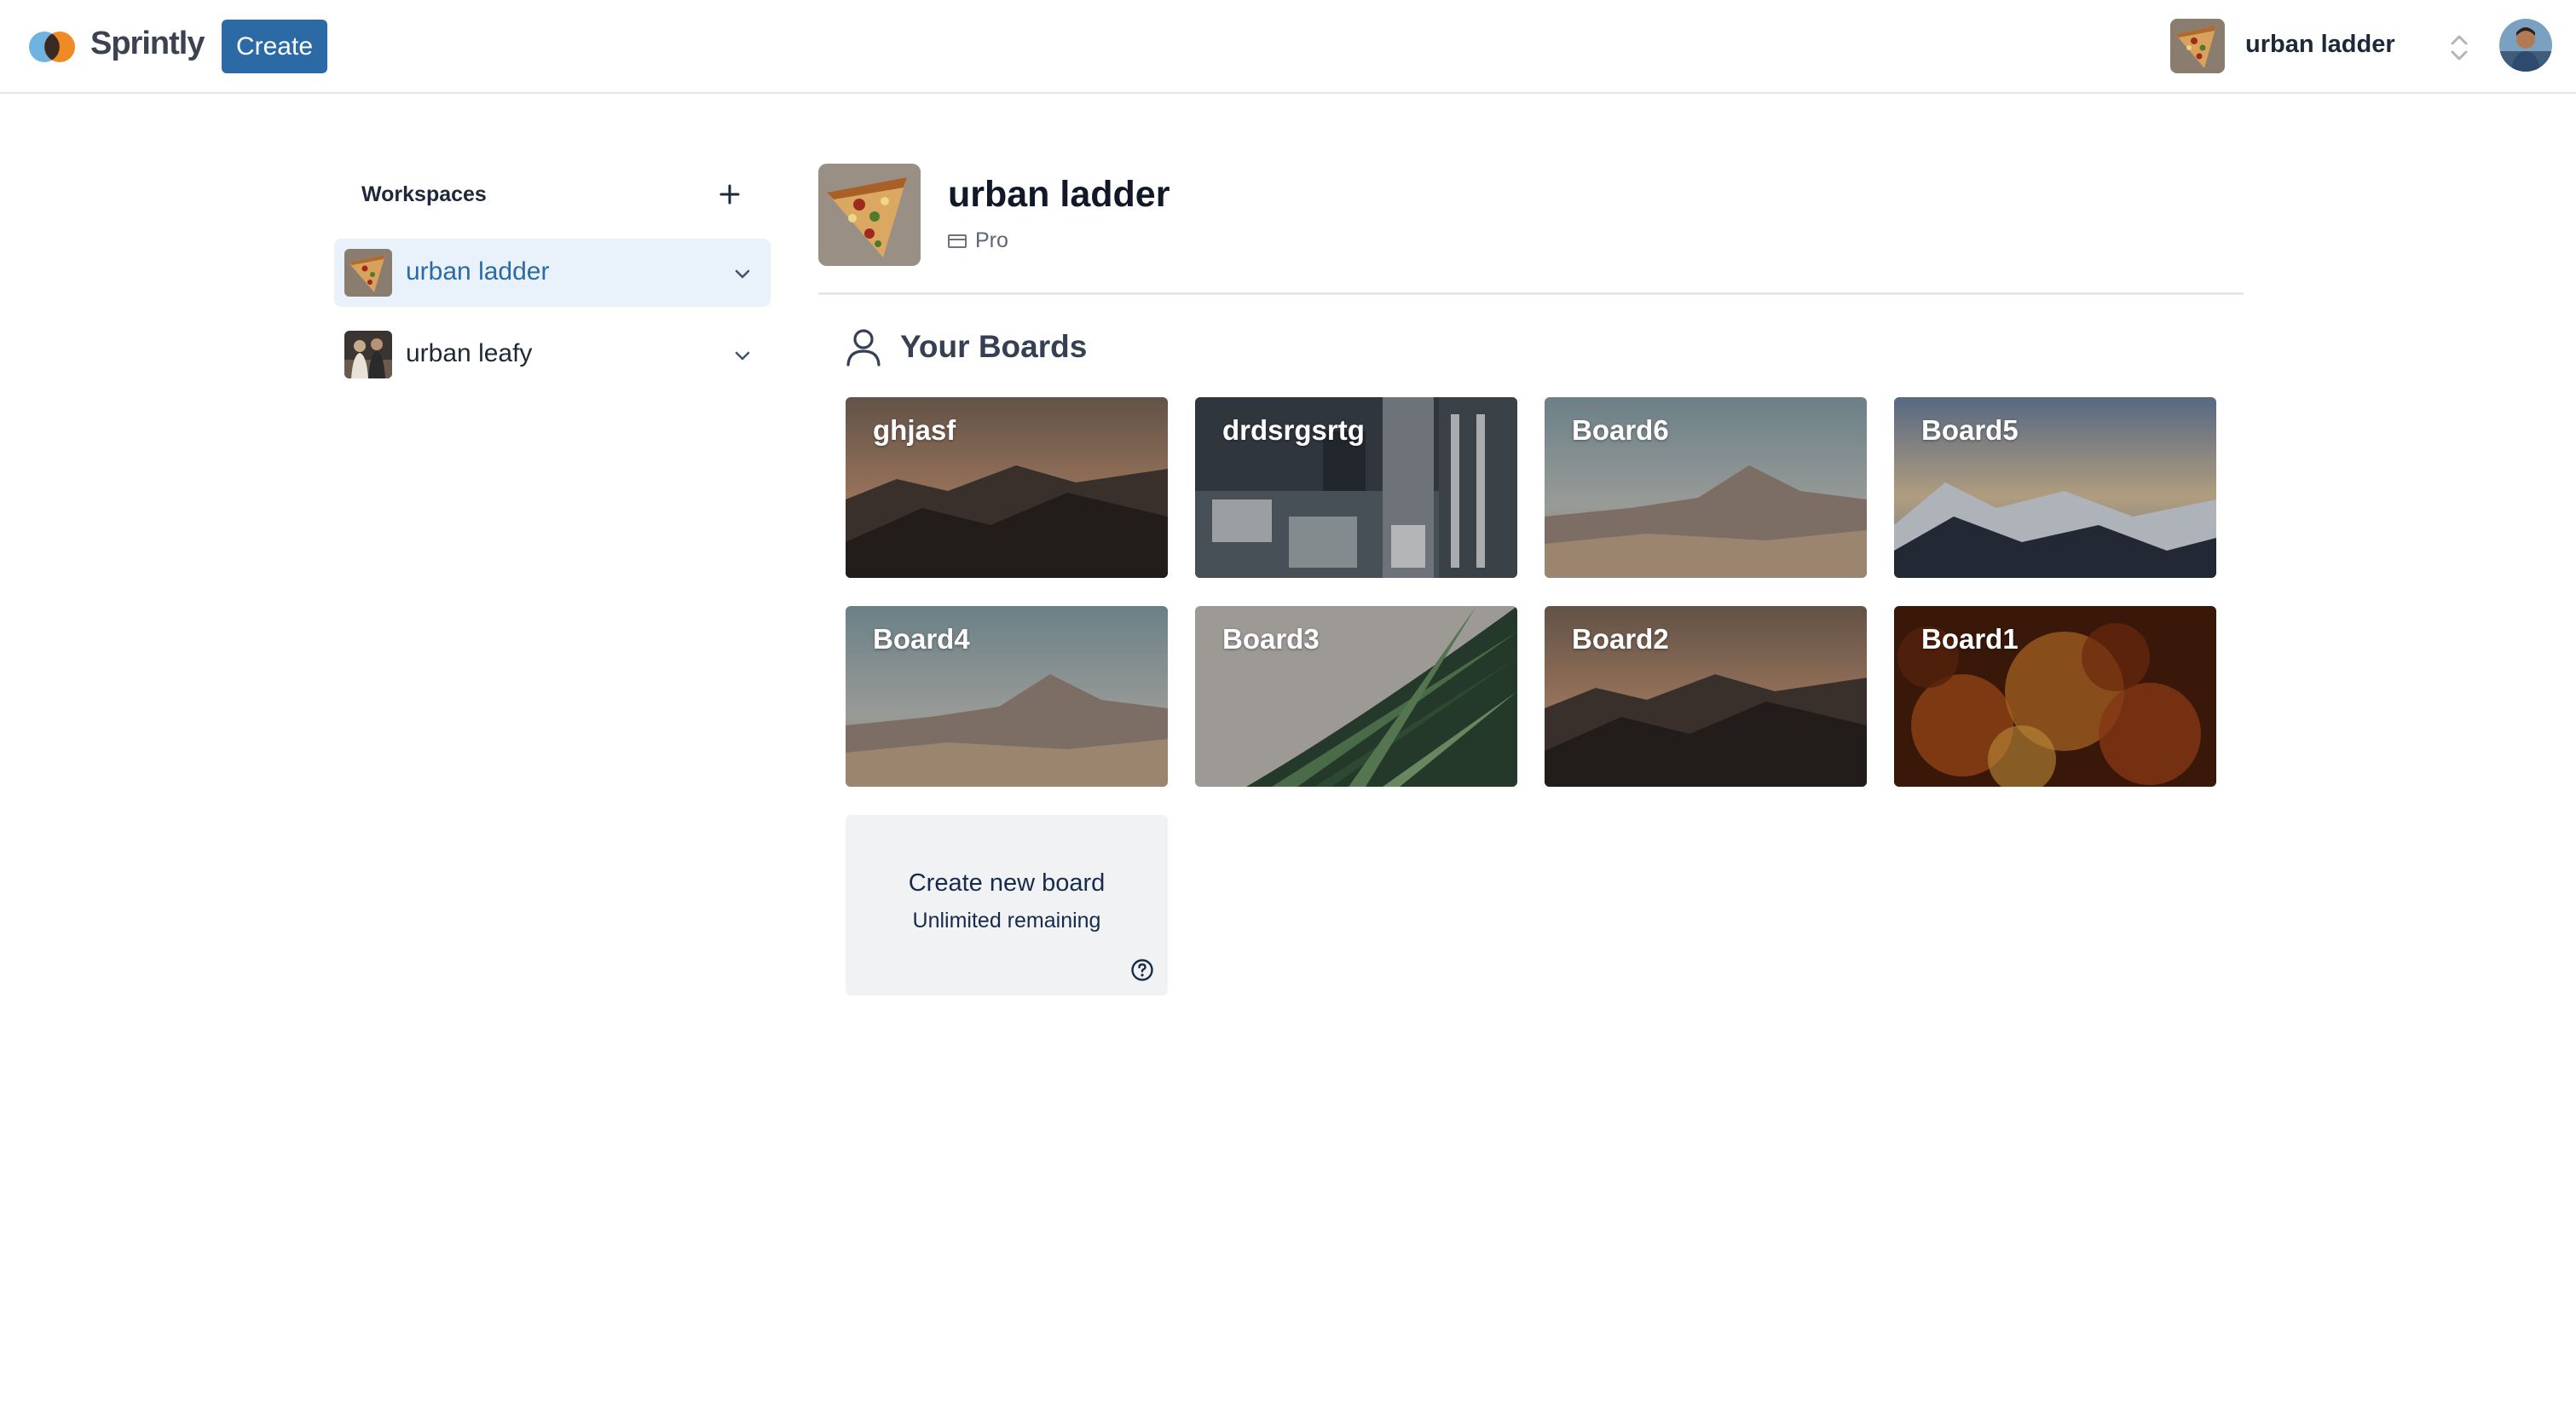  What do you see at coordinates (552, 355) in the screenshot?
I see `sidebar-item-urban-leafy: urban leafy` at bounding box center [552, 355].